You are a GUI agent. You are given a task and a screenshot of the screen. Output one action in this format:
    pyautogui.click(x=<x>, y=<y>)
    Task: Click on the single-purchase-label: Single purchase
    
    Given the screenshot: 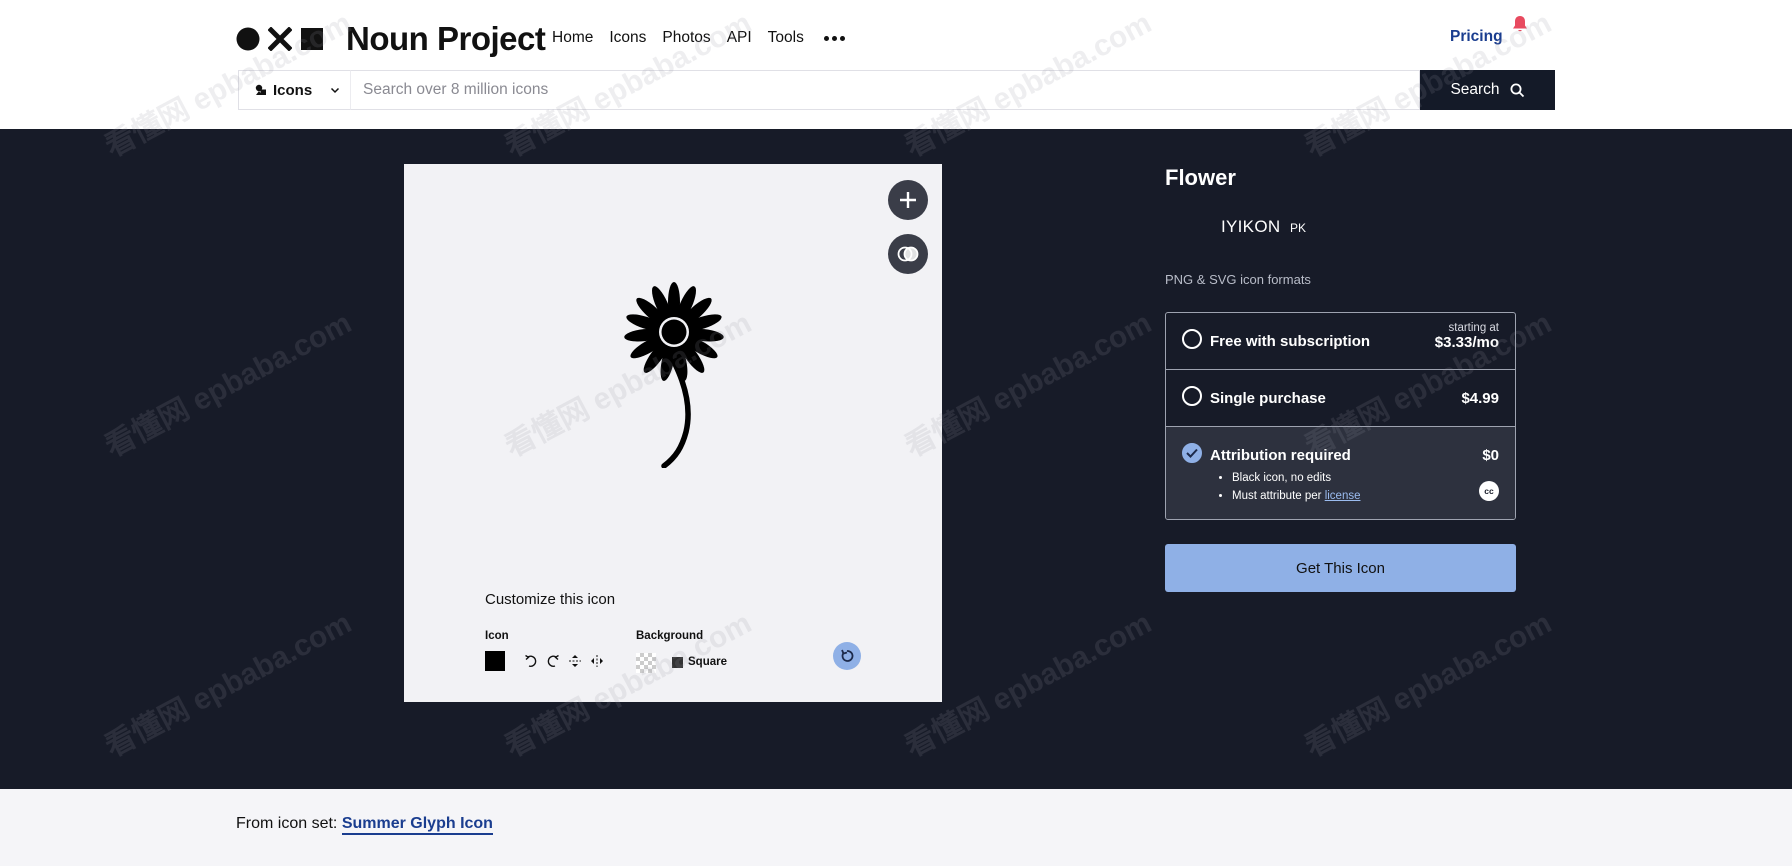 What is the action you would take?
    pyautogui.click(x=1268, y=398)
    